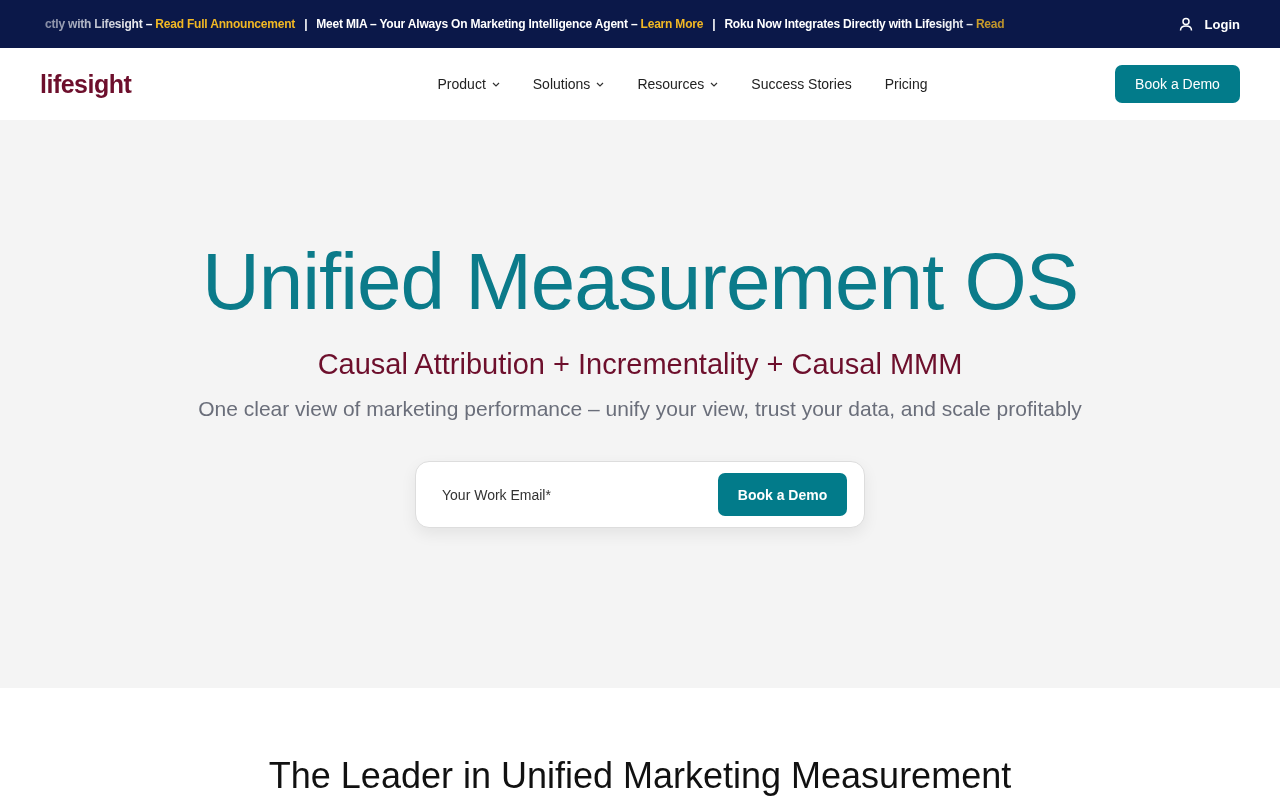 The image size is (1280, 800). Describe the element at coordinates (678, 84) in the screenshot. I see `nav-item: Resources` at that location.